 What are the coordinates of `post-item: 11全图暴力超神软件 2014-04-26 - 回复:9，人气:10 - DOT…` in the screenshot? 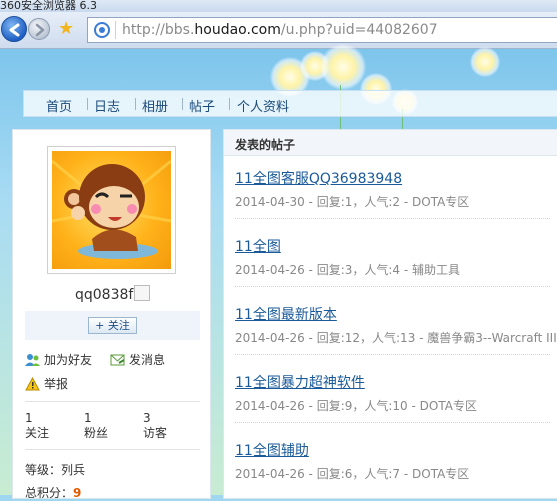 It's located at (395, 397).